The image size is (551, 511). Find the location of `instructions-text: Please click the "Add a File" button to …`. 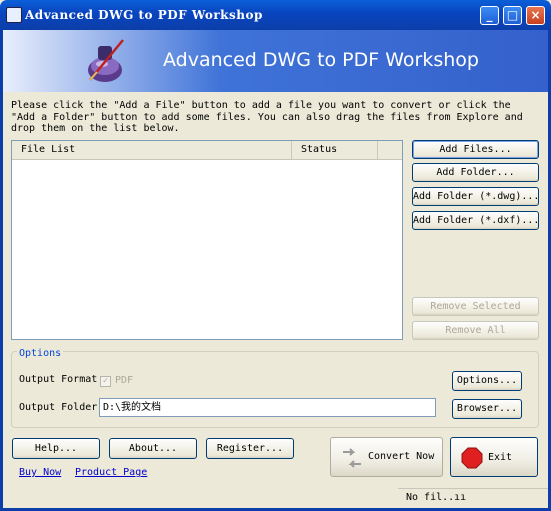

instructions-text: Please click the "Add a File" button to … is located at coordinates (267, 117).